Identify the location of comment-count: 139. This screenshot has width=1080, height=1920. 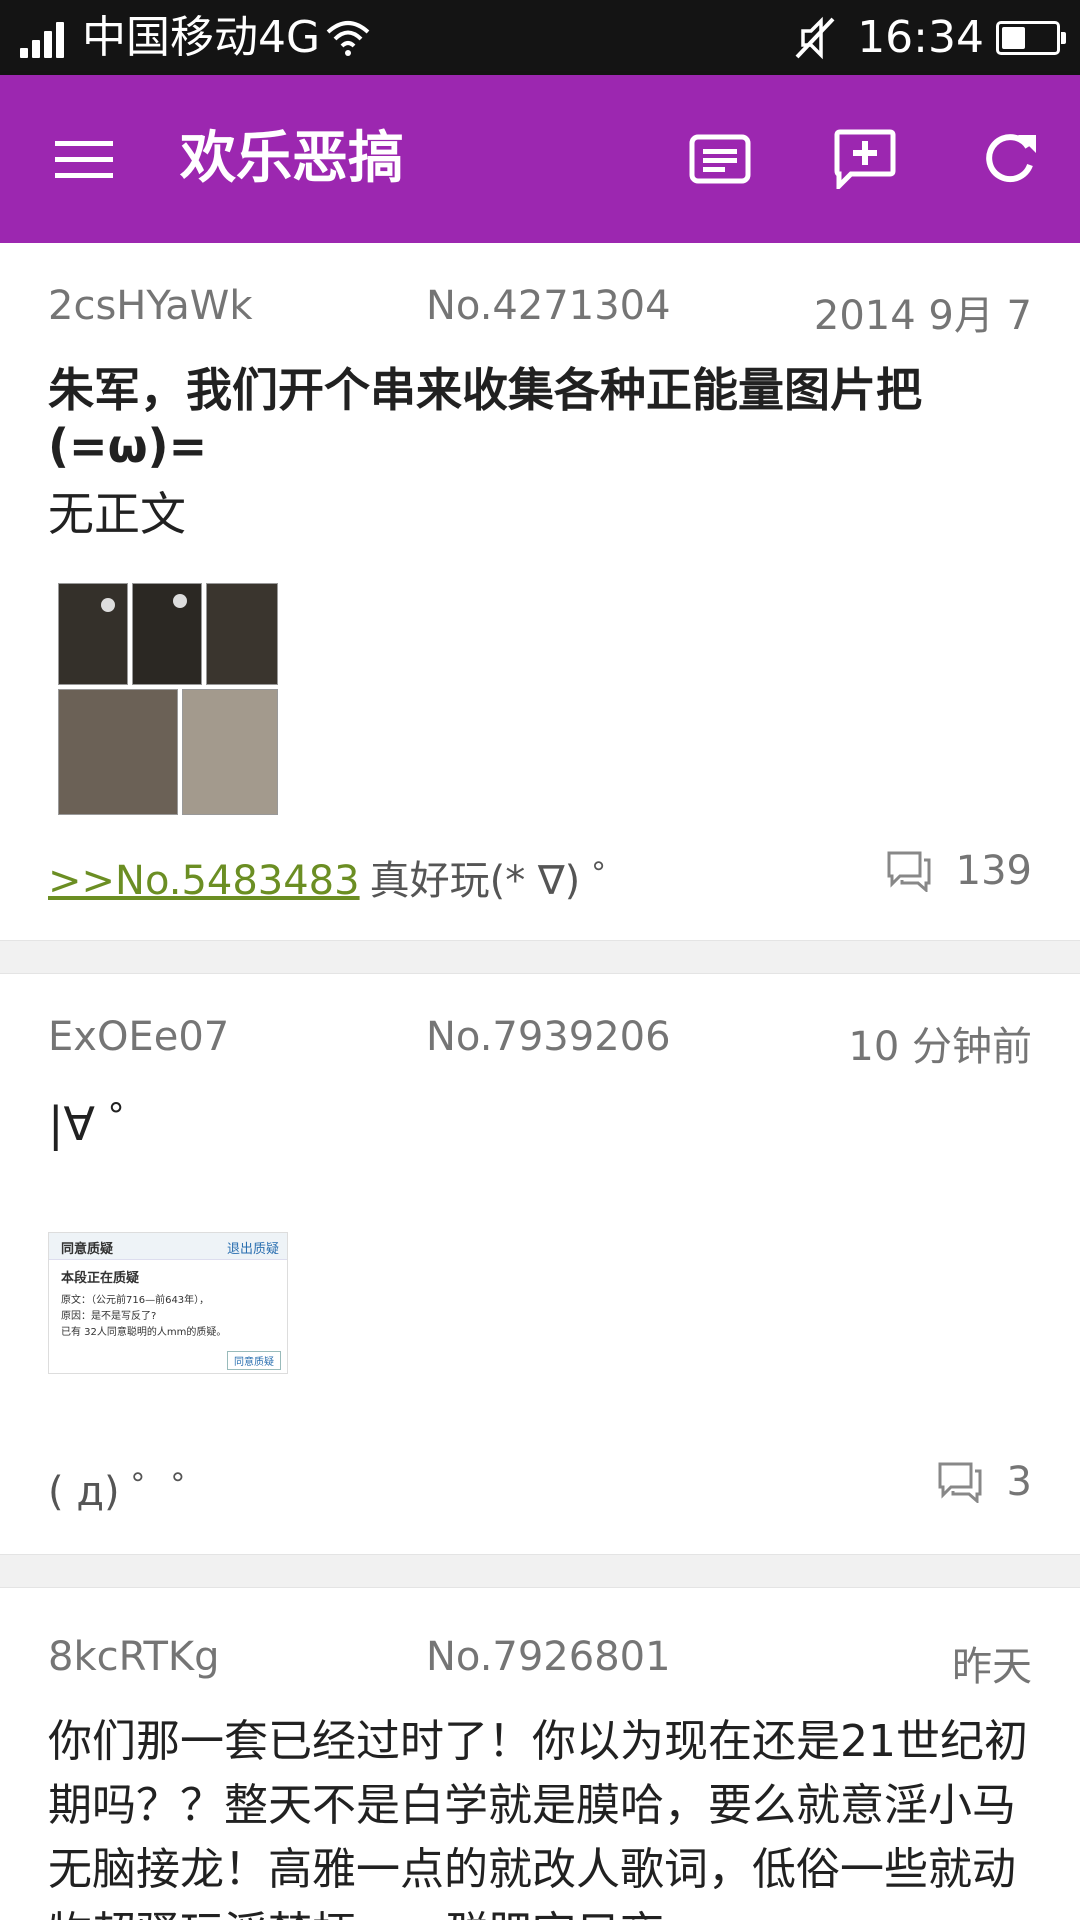
(959, 871).